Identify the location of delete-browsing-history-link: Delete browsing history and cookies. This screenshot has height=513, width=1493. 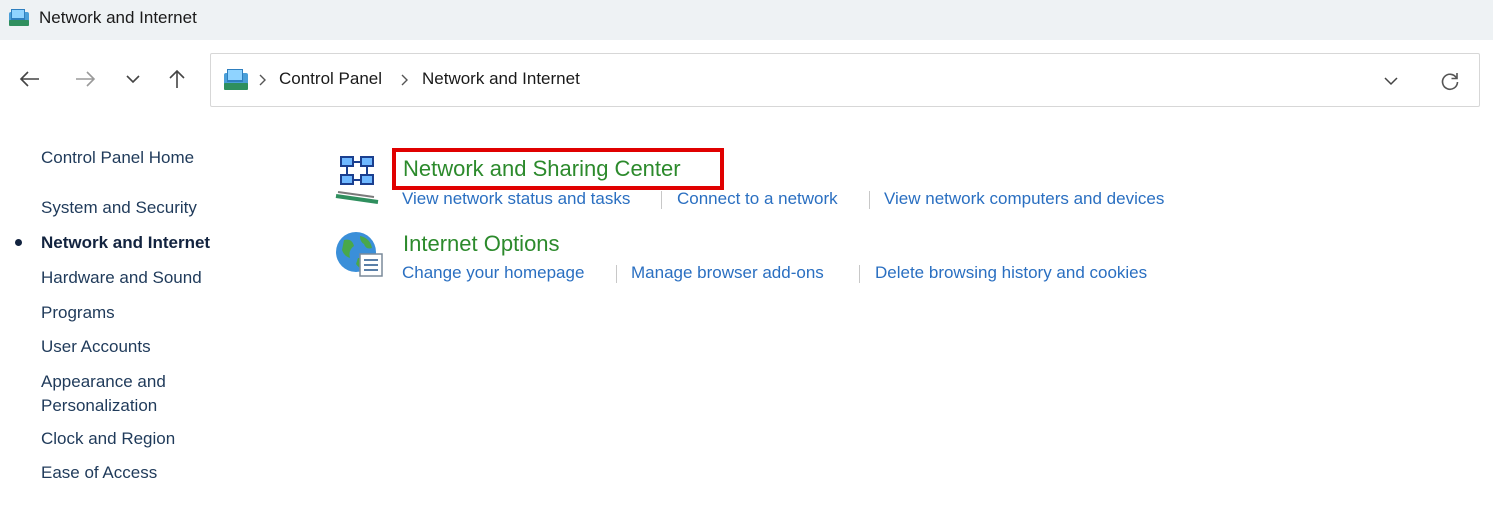
(1011, 273).